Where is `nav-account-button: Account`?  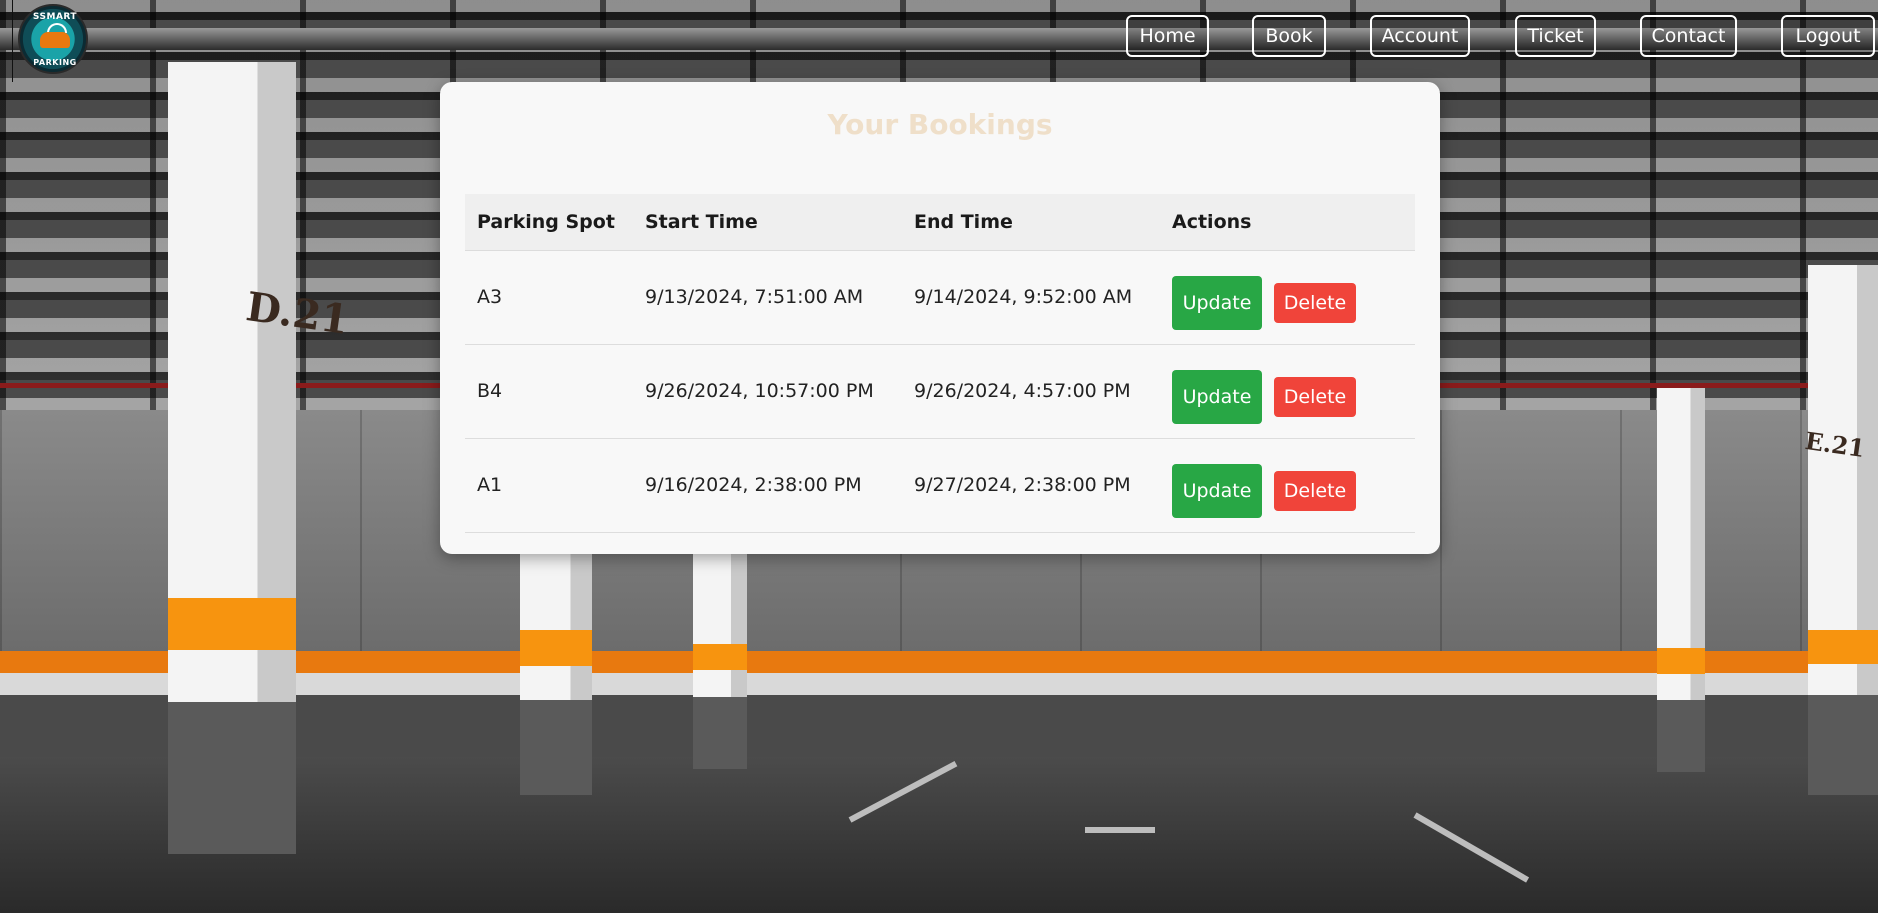 nav-account-button: Account is located at coordinates (1420, 36).